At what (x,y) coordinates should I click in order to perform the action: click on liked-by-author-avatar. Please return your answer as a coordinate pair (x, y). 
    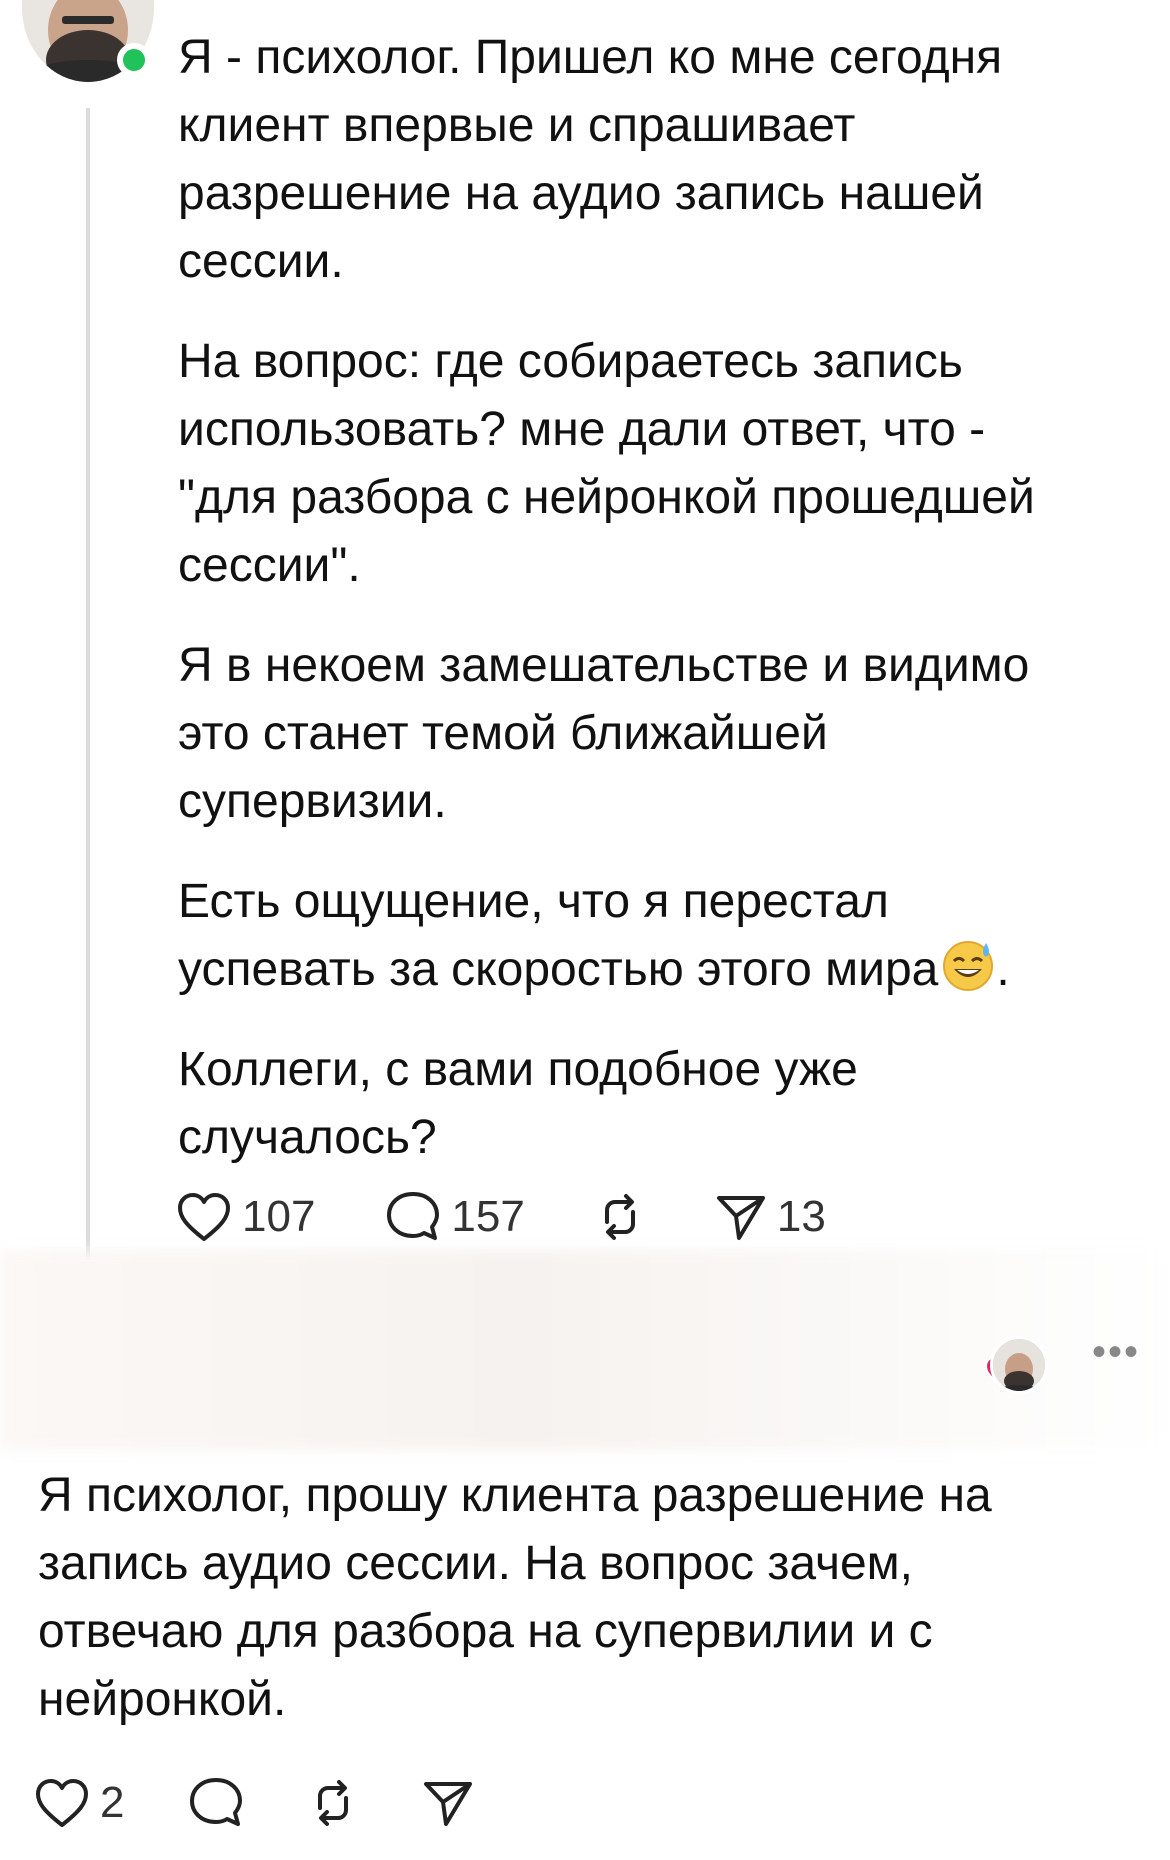
    Looking at the image, I should click on (1019, 1365).